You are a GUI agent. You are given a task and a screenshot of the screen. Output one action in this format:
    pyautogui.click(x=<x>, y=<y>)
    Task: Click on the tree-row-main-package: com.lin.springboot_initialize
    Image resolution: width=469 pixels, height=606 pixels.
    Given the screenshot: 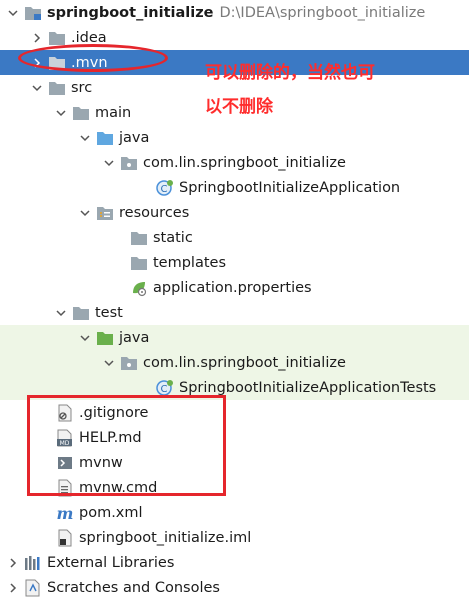 What is the action you would take?
    pyautogui.click(x=234, y=162)
    